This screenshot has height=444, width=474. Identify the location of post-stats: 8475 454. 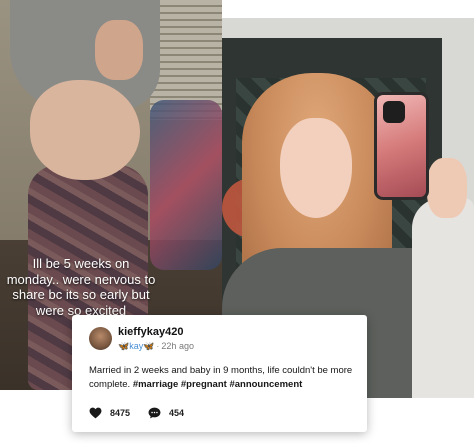
(145, 413).